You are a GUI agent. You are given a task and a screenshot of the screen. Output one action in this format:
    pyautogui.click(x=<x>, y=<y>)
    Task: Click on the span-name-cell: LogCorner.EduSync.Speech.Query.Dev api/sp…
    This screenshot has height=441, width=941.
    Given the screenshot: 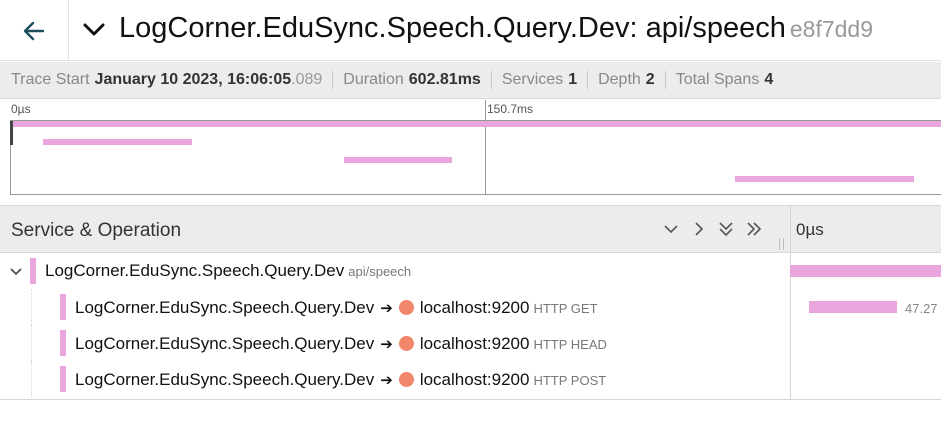 What is the action you would take?
    pyautogui.click(x=395, y=271)
    